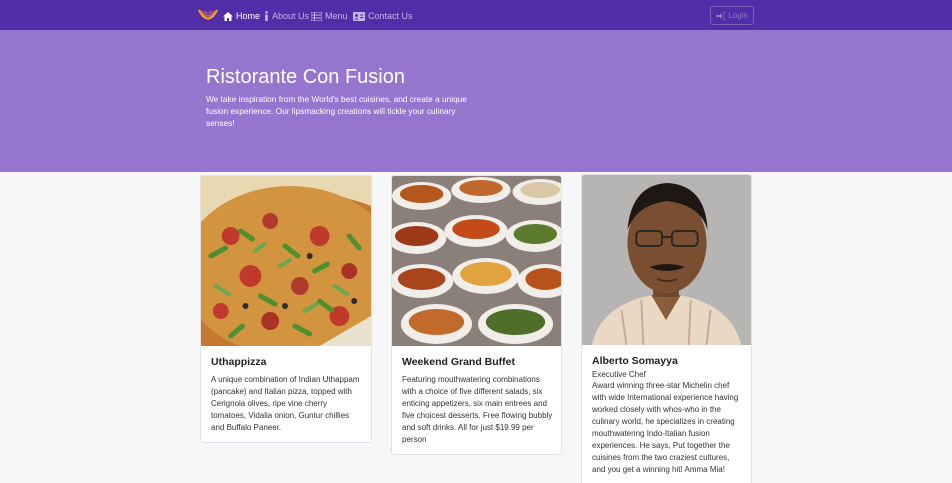 Image resolution: width=952 pixels, height=483 pixels. What do you see at coordinates (291, 16) in the screenshot?
I see `nav-about-label: About Us` at bounding box center [291, 16].